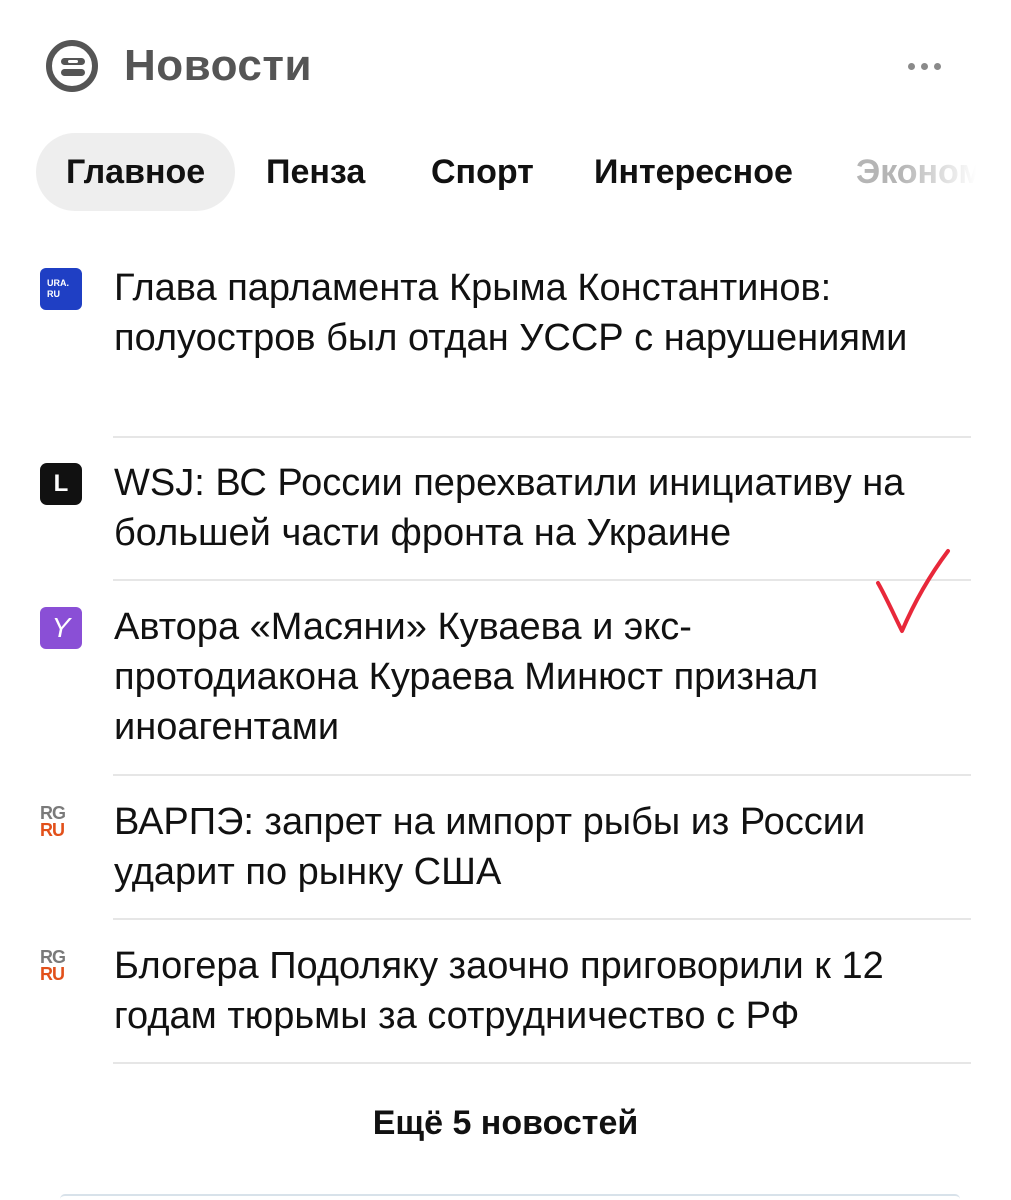 The image size is (1011, 1200). What do you see at coordinates (53, 294) in the screenshot?
I see `ura-icon-text-2: RU` at bounding box center [53, 294].